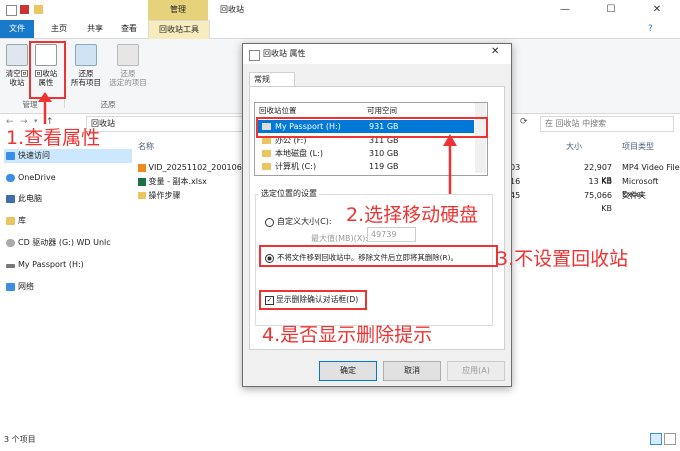  Describe the element at coordinates (634, 195) in the screenshot. I see `file-type: 文件夹` at that location.